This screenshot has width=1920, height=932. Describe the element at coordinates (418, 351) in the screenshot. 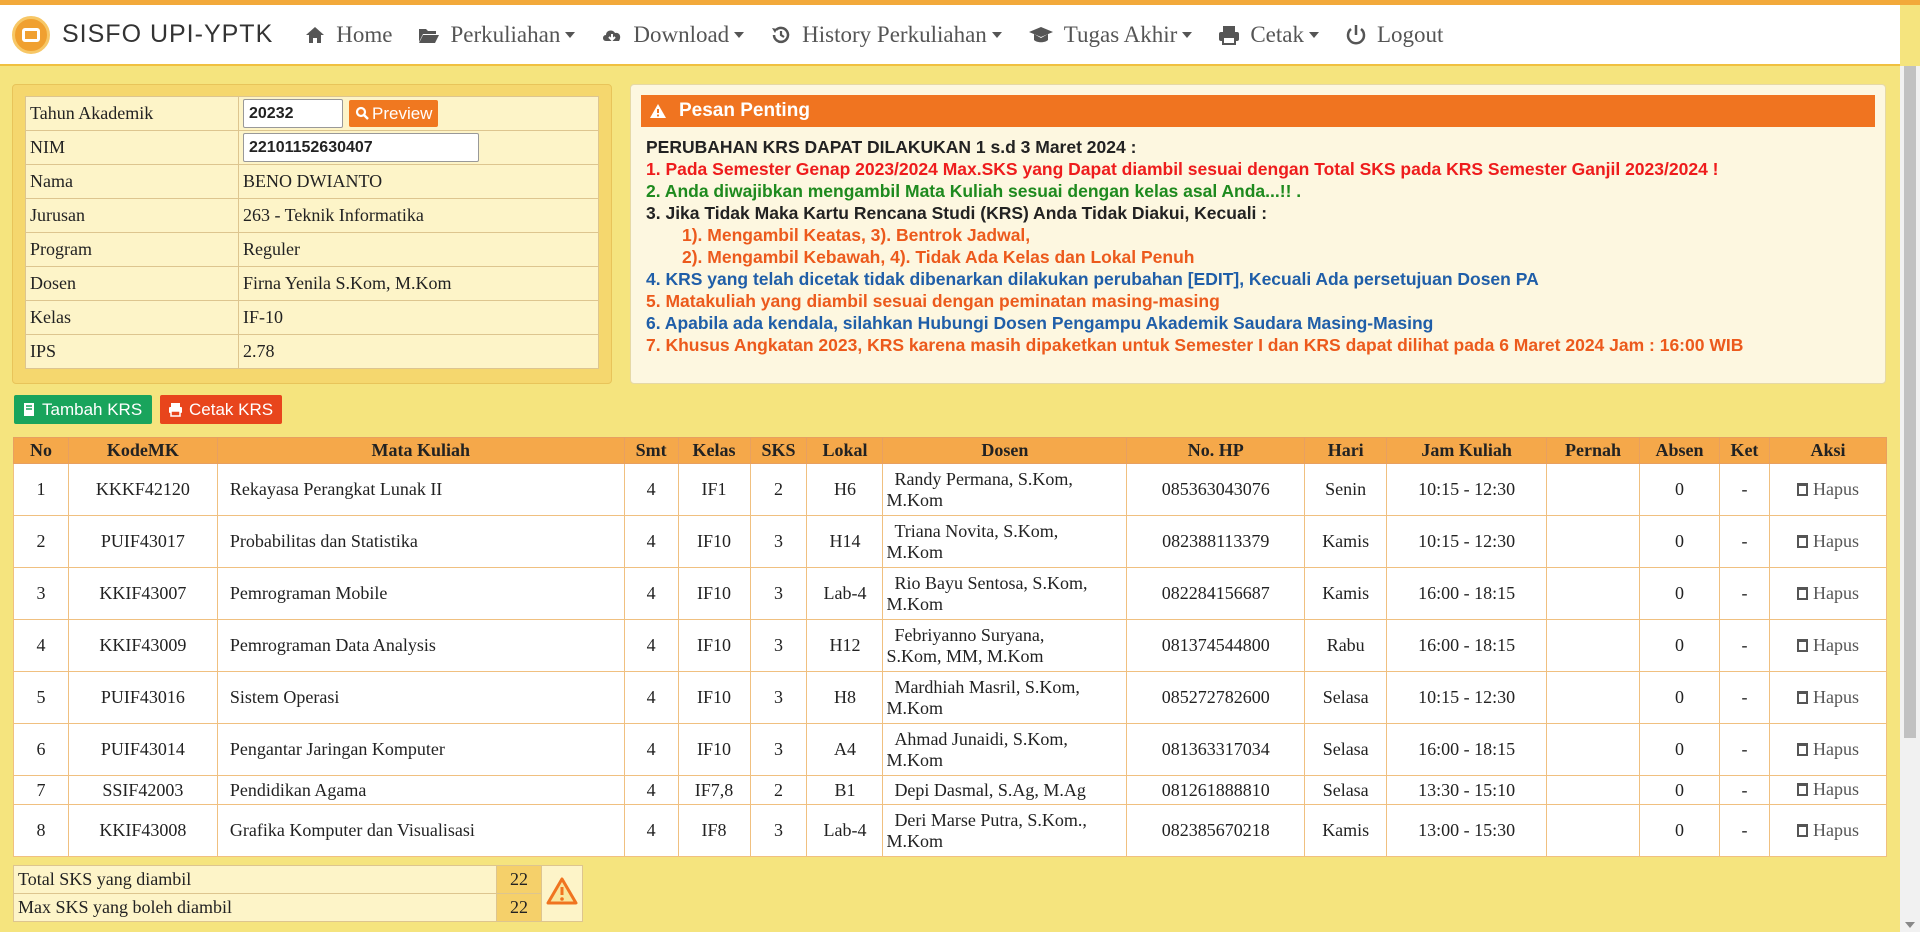

I see `ips-value: 2.78` at that location.